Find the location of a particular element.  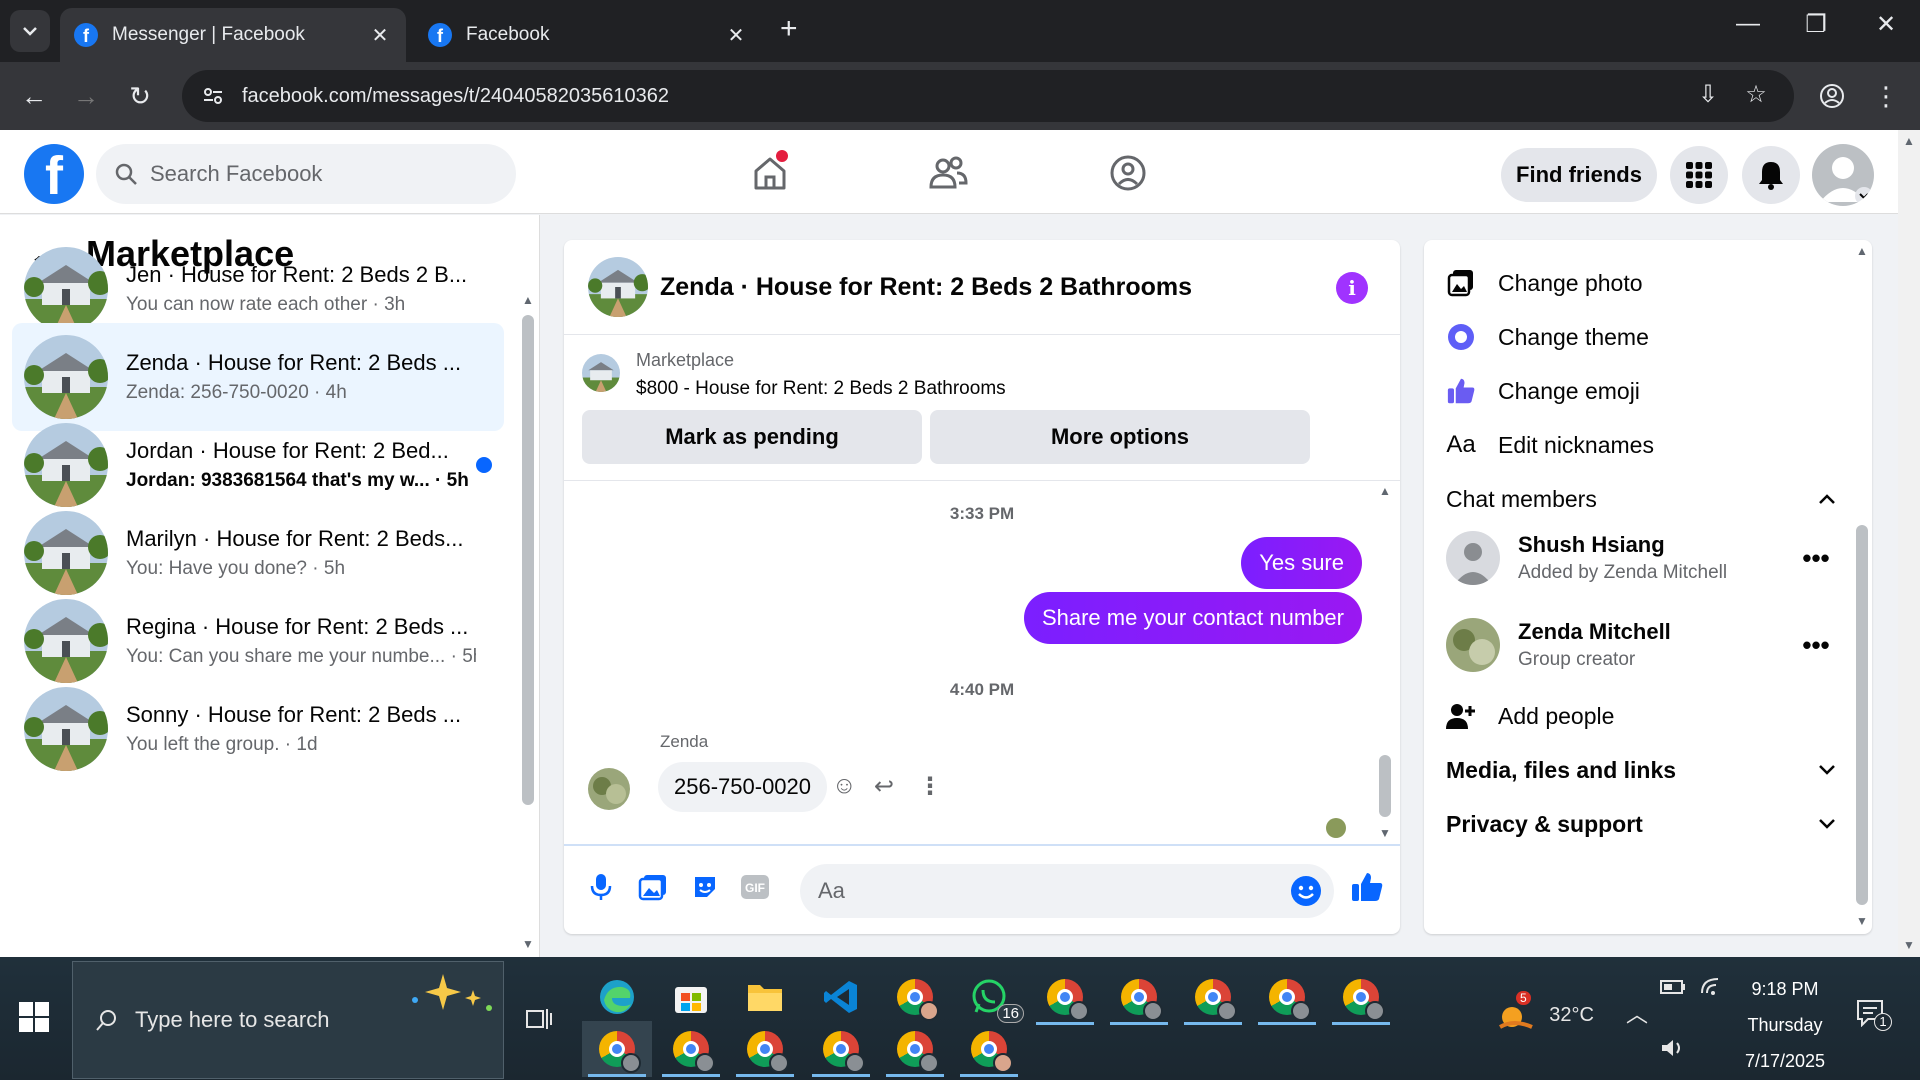

edit-nicknames-item: Aa Edit nicknames is located at coordinates (1550, 445).